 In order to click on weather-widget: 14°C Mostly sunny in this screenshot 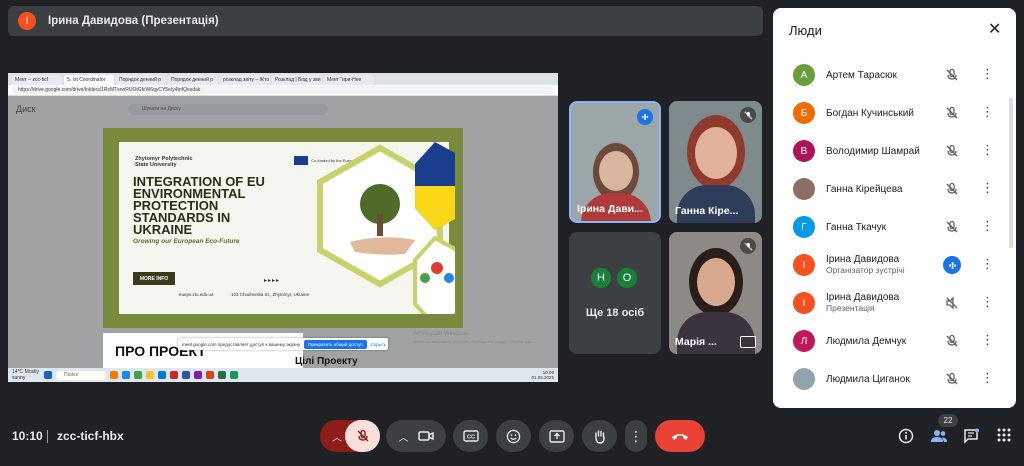, I will do `click(26, 375)`.